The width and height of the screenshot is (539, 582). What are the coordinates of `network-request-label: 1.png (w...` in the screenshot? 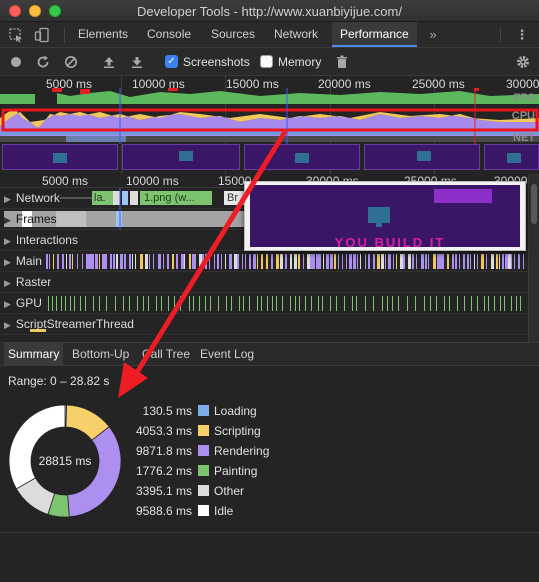 It's located at (169, 198).